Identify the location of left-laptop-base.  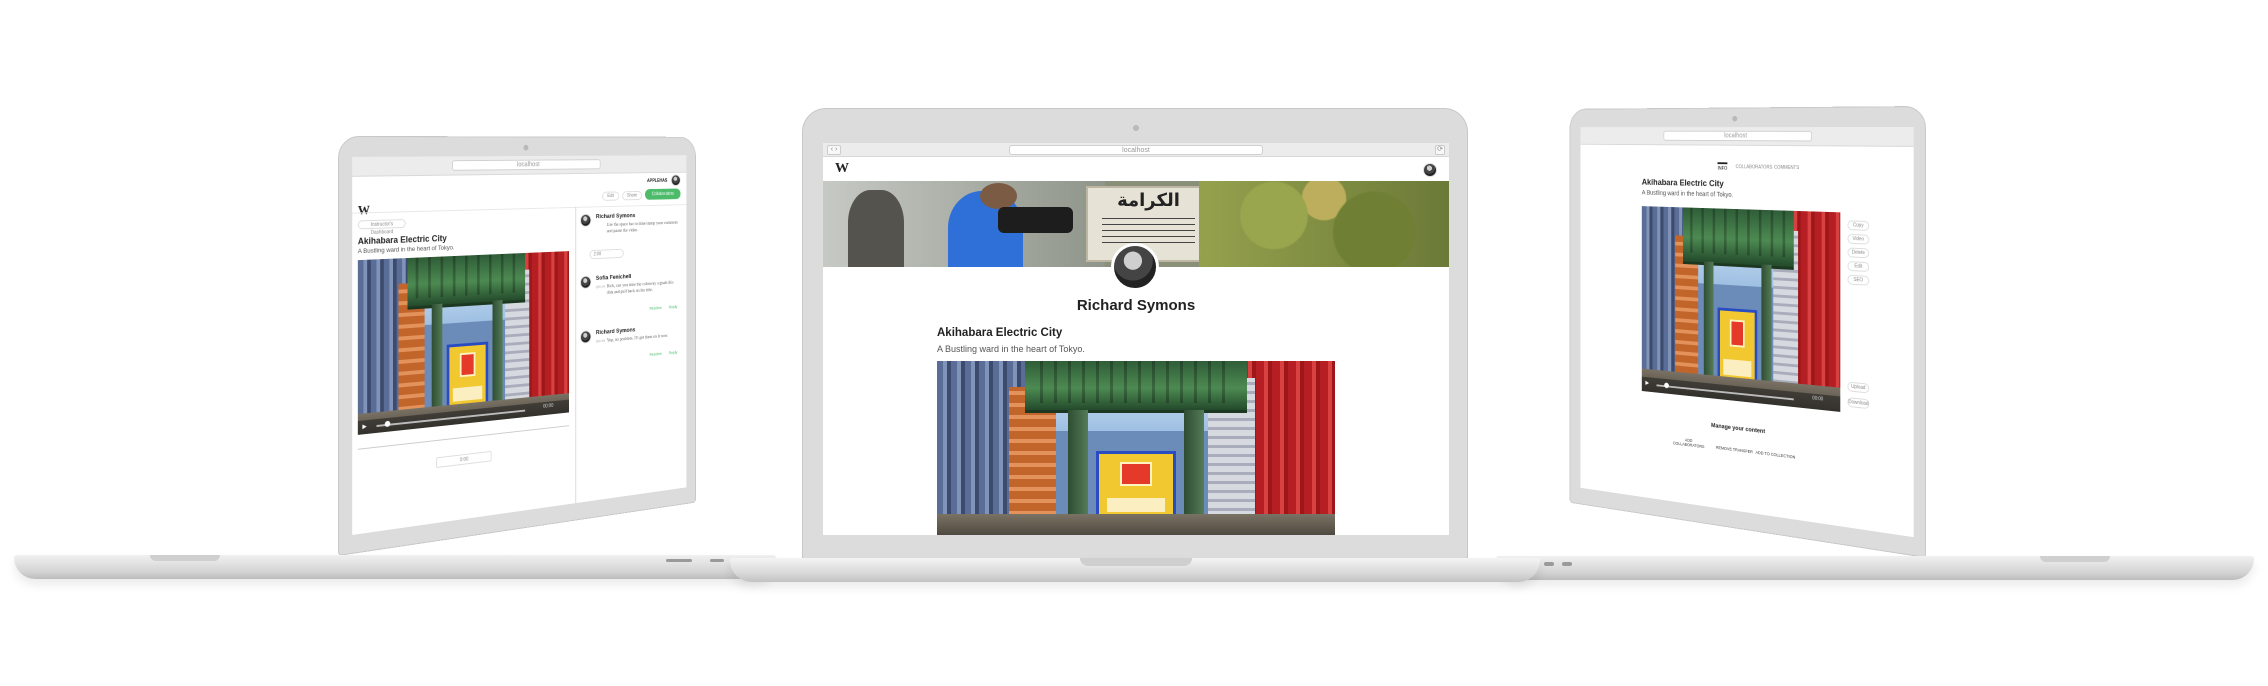
(395, 567).